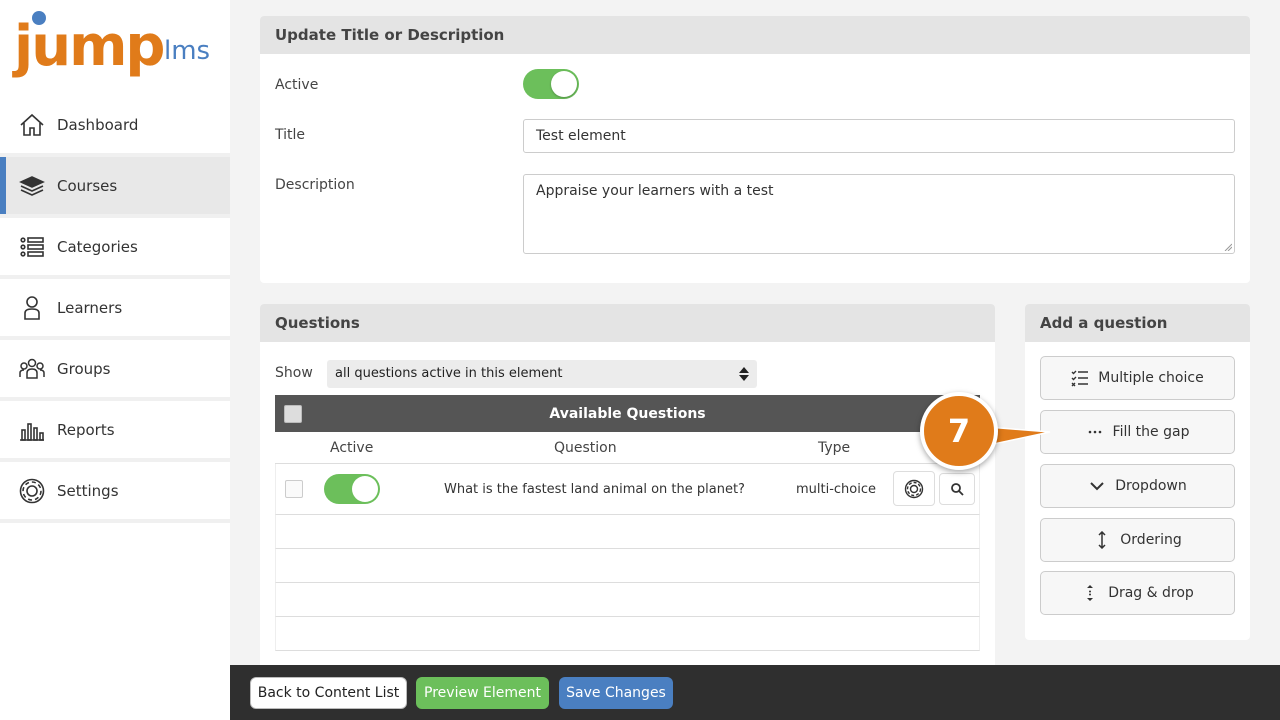  What do you see at coordinates (84, 368) in the screenshot?
I see `sidebar-item-label: Groups` at bounding box center [84, 368].